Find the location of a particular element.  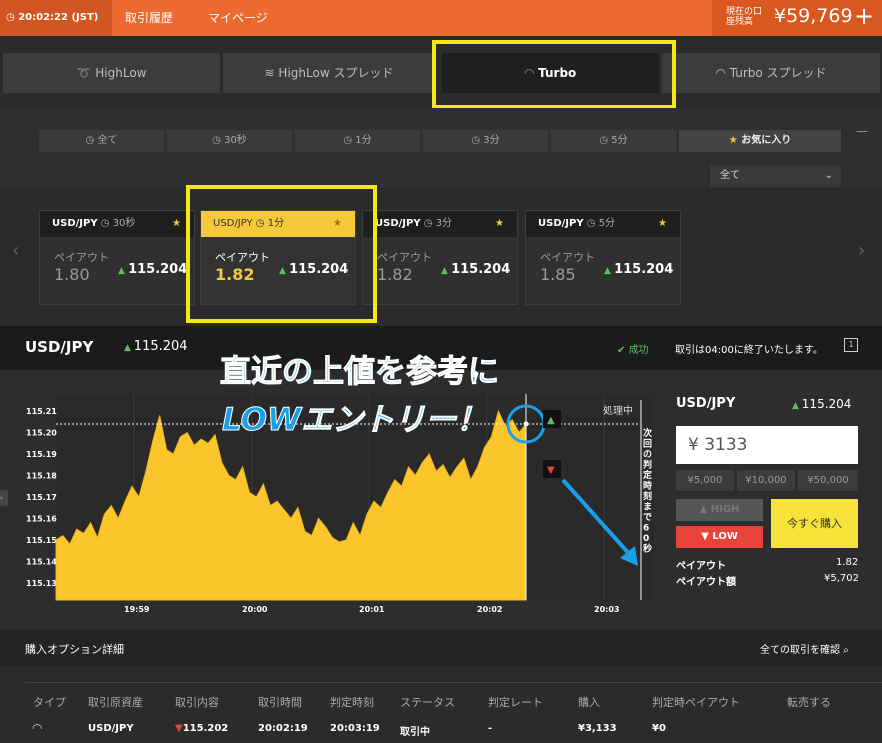

y-tick-label: 115.19 is located at coordinates (41, 454).